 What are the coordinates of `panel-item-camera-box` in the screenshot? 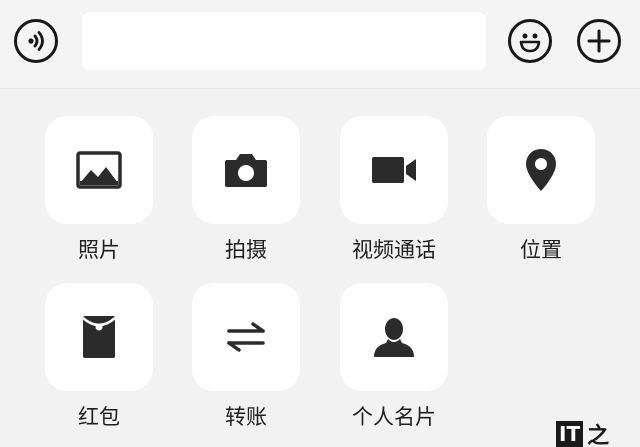 It's located at (246, 170).